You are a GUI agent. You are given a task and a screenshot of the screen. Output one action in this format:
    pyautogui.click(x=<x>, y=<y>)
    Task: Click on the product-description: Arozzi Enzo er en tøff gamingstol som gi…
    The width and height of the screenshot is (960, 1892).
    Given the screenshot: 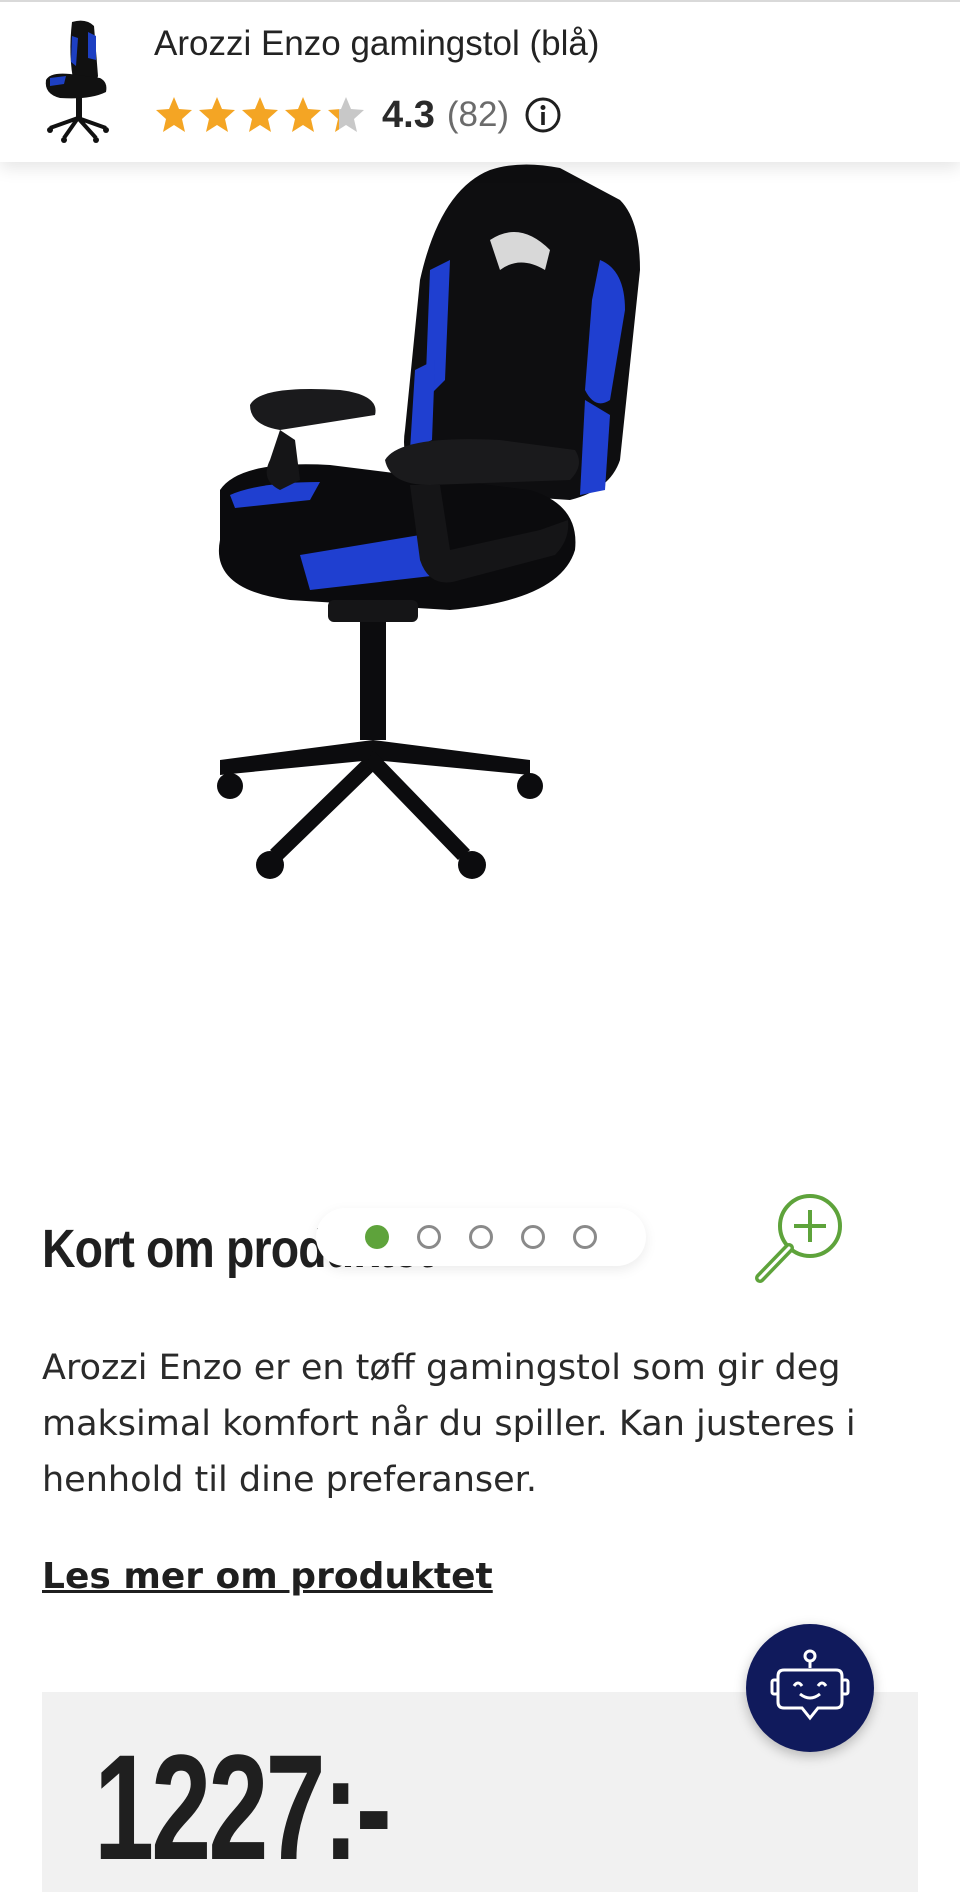 What is the action you would take?
    pyautogui.click(x=449, y=1424)
    